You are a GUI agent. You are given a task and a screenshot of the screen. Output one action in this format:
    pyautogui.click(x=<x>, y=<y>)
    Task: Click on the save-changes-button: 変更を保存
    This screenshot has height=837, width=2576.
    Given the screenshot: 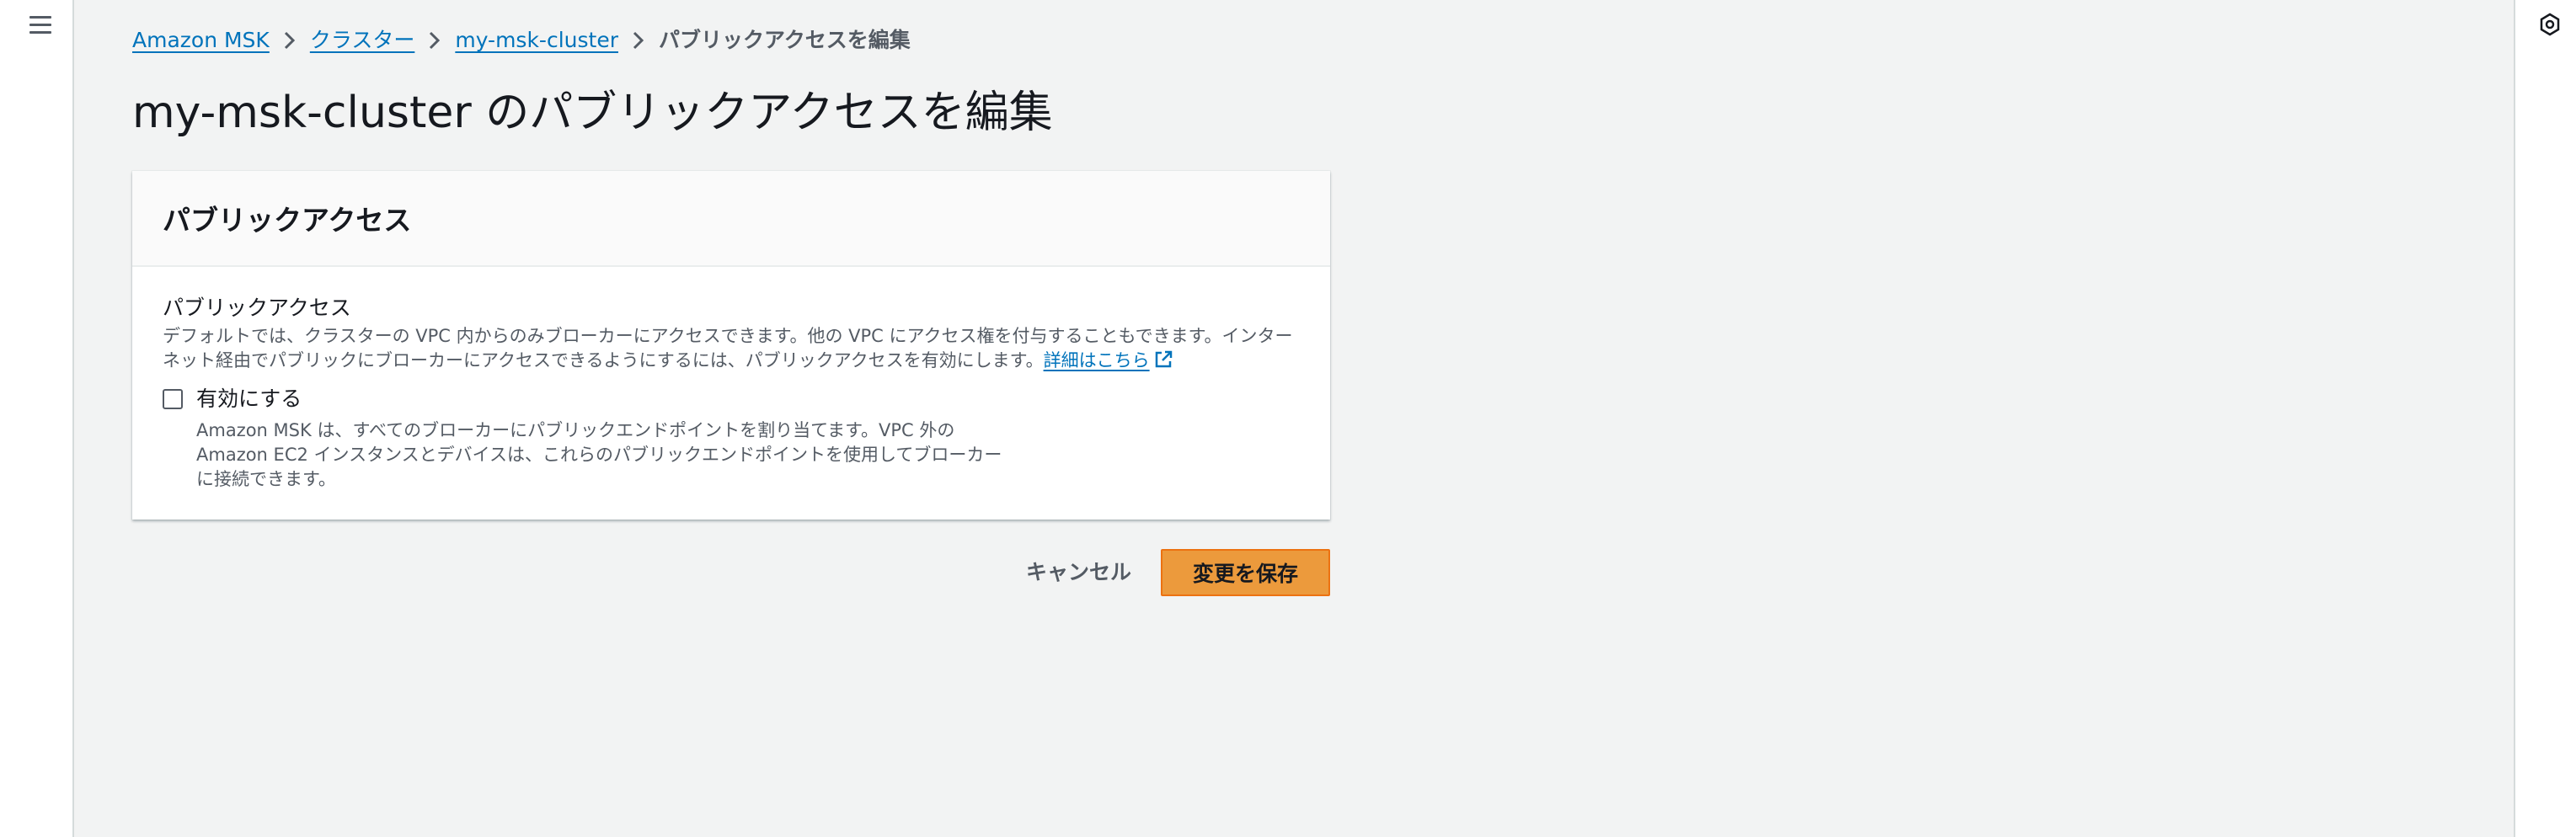 What is the action you would take?
    pyautogui.click(x=1245, y=573)
    